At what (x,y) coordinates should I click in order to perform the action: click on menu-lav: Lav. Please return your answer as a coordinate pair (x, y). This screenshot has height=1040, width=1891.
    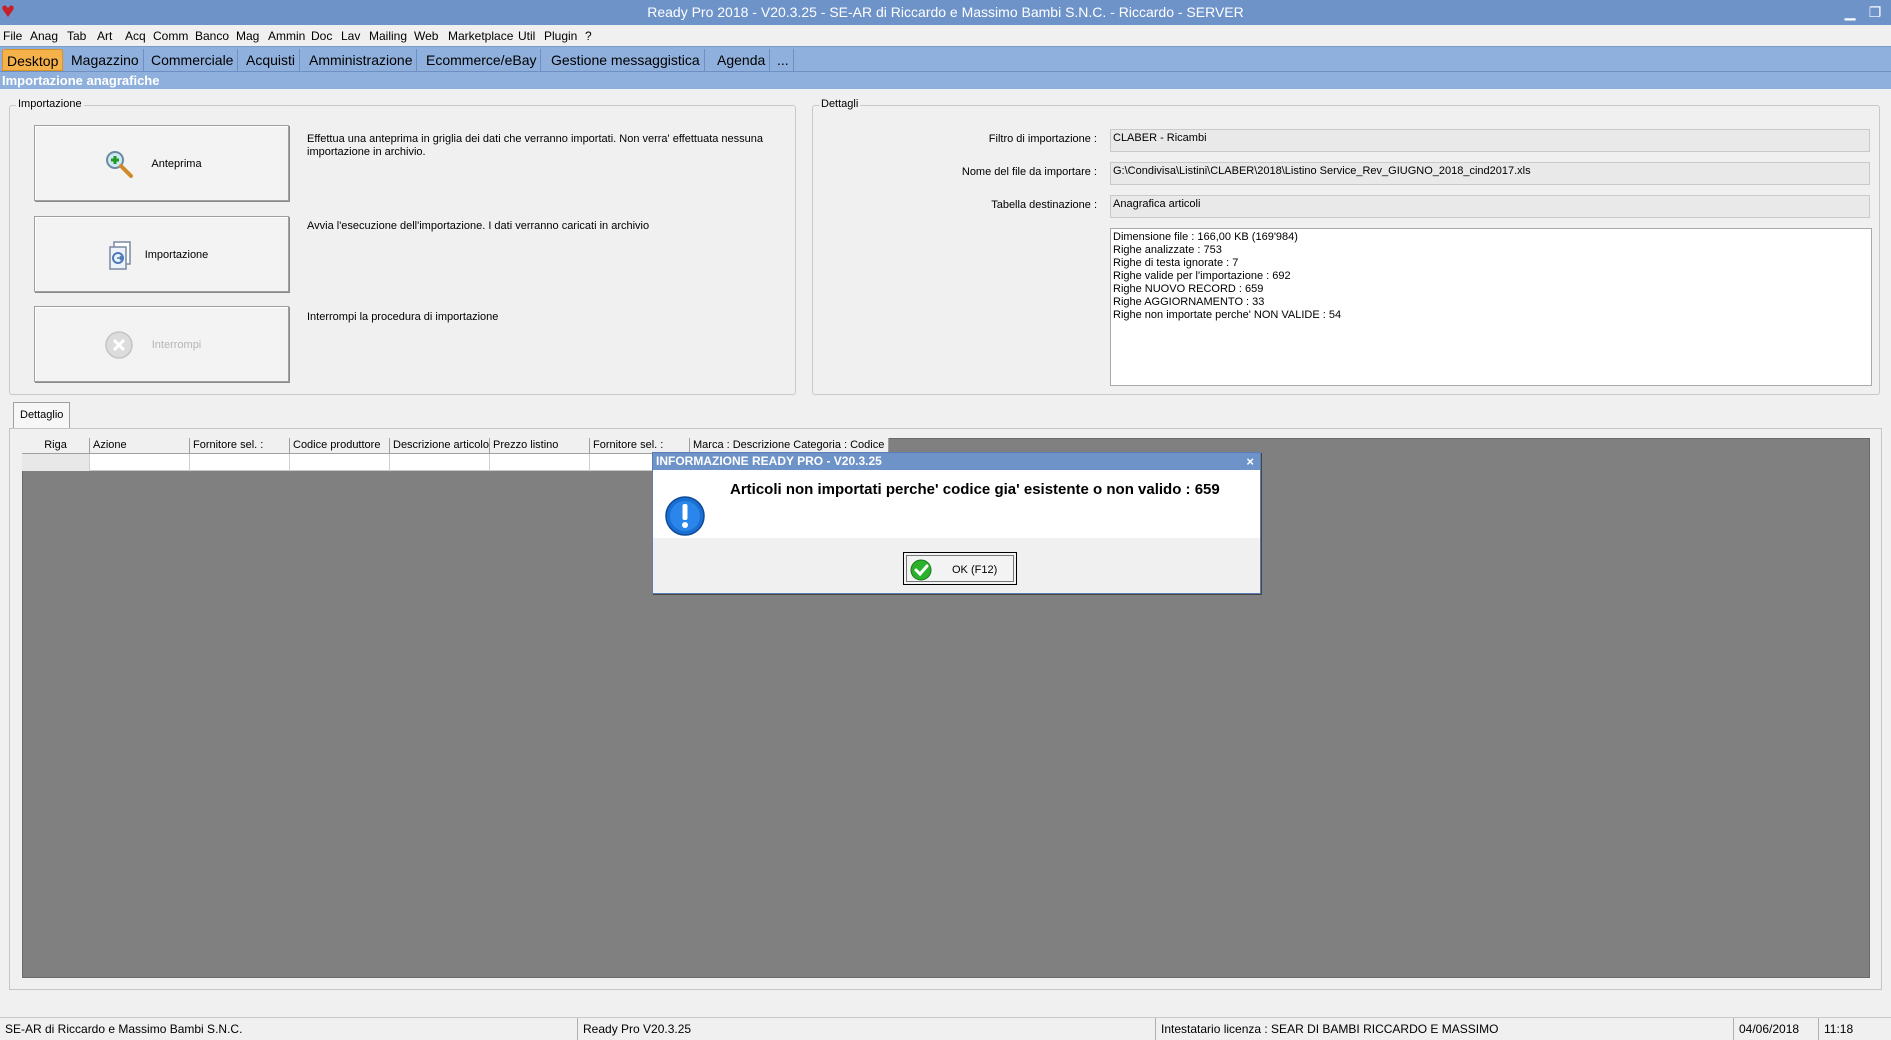
    Looking at the image, I should click on (350, 36).